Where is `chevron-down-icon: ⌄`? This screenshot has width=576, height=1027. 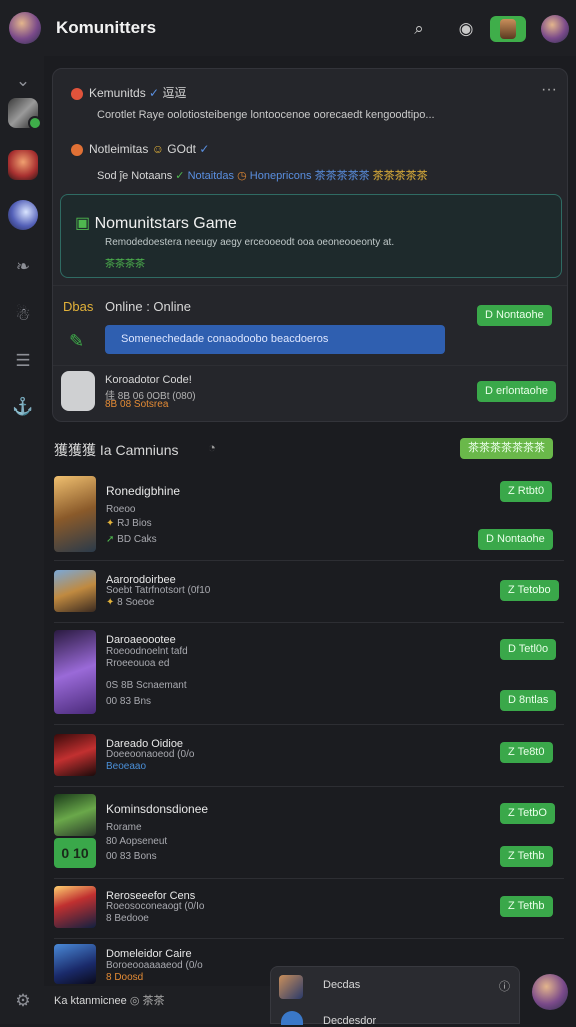 chevron-down-icon: ⌄ is located at coordinates (23, 81).